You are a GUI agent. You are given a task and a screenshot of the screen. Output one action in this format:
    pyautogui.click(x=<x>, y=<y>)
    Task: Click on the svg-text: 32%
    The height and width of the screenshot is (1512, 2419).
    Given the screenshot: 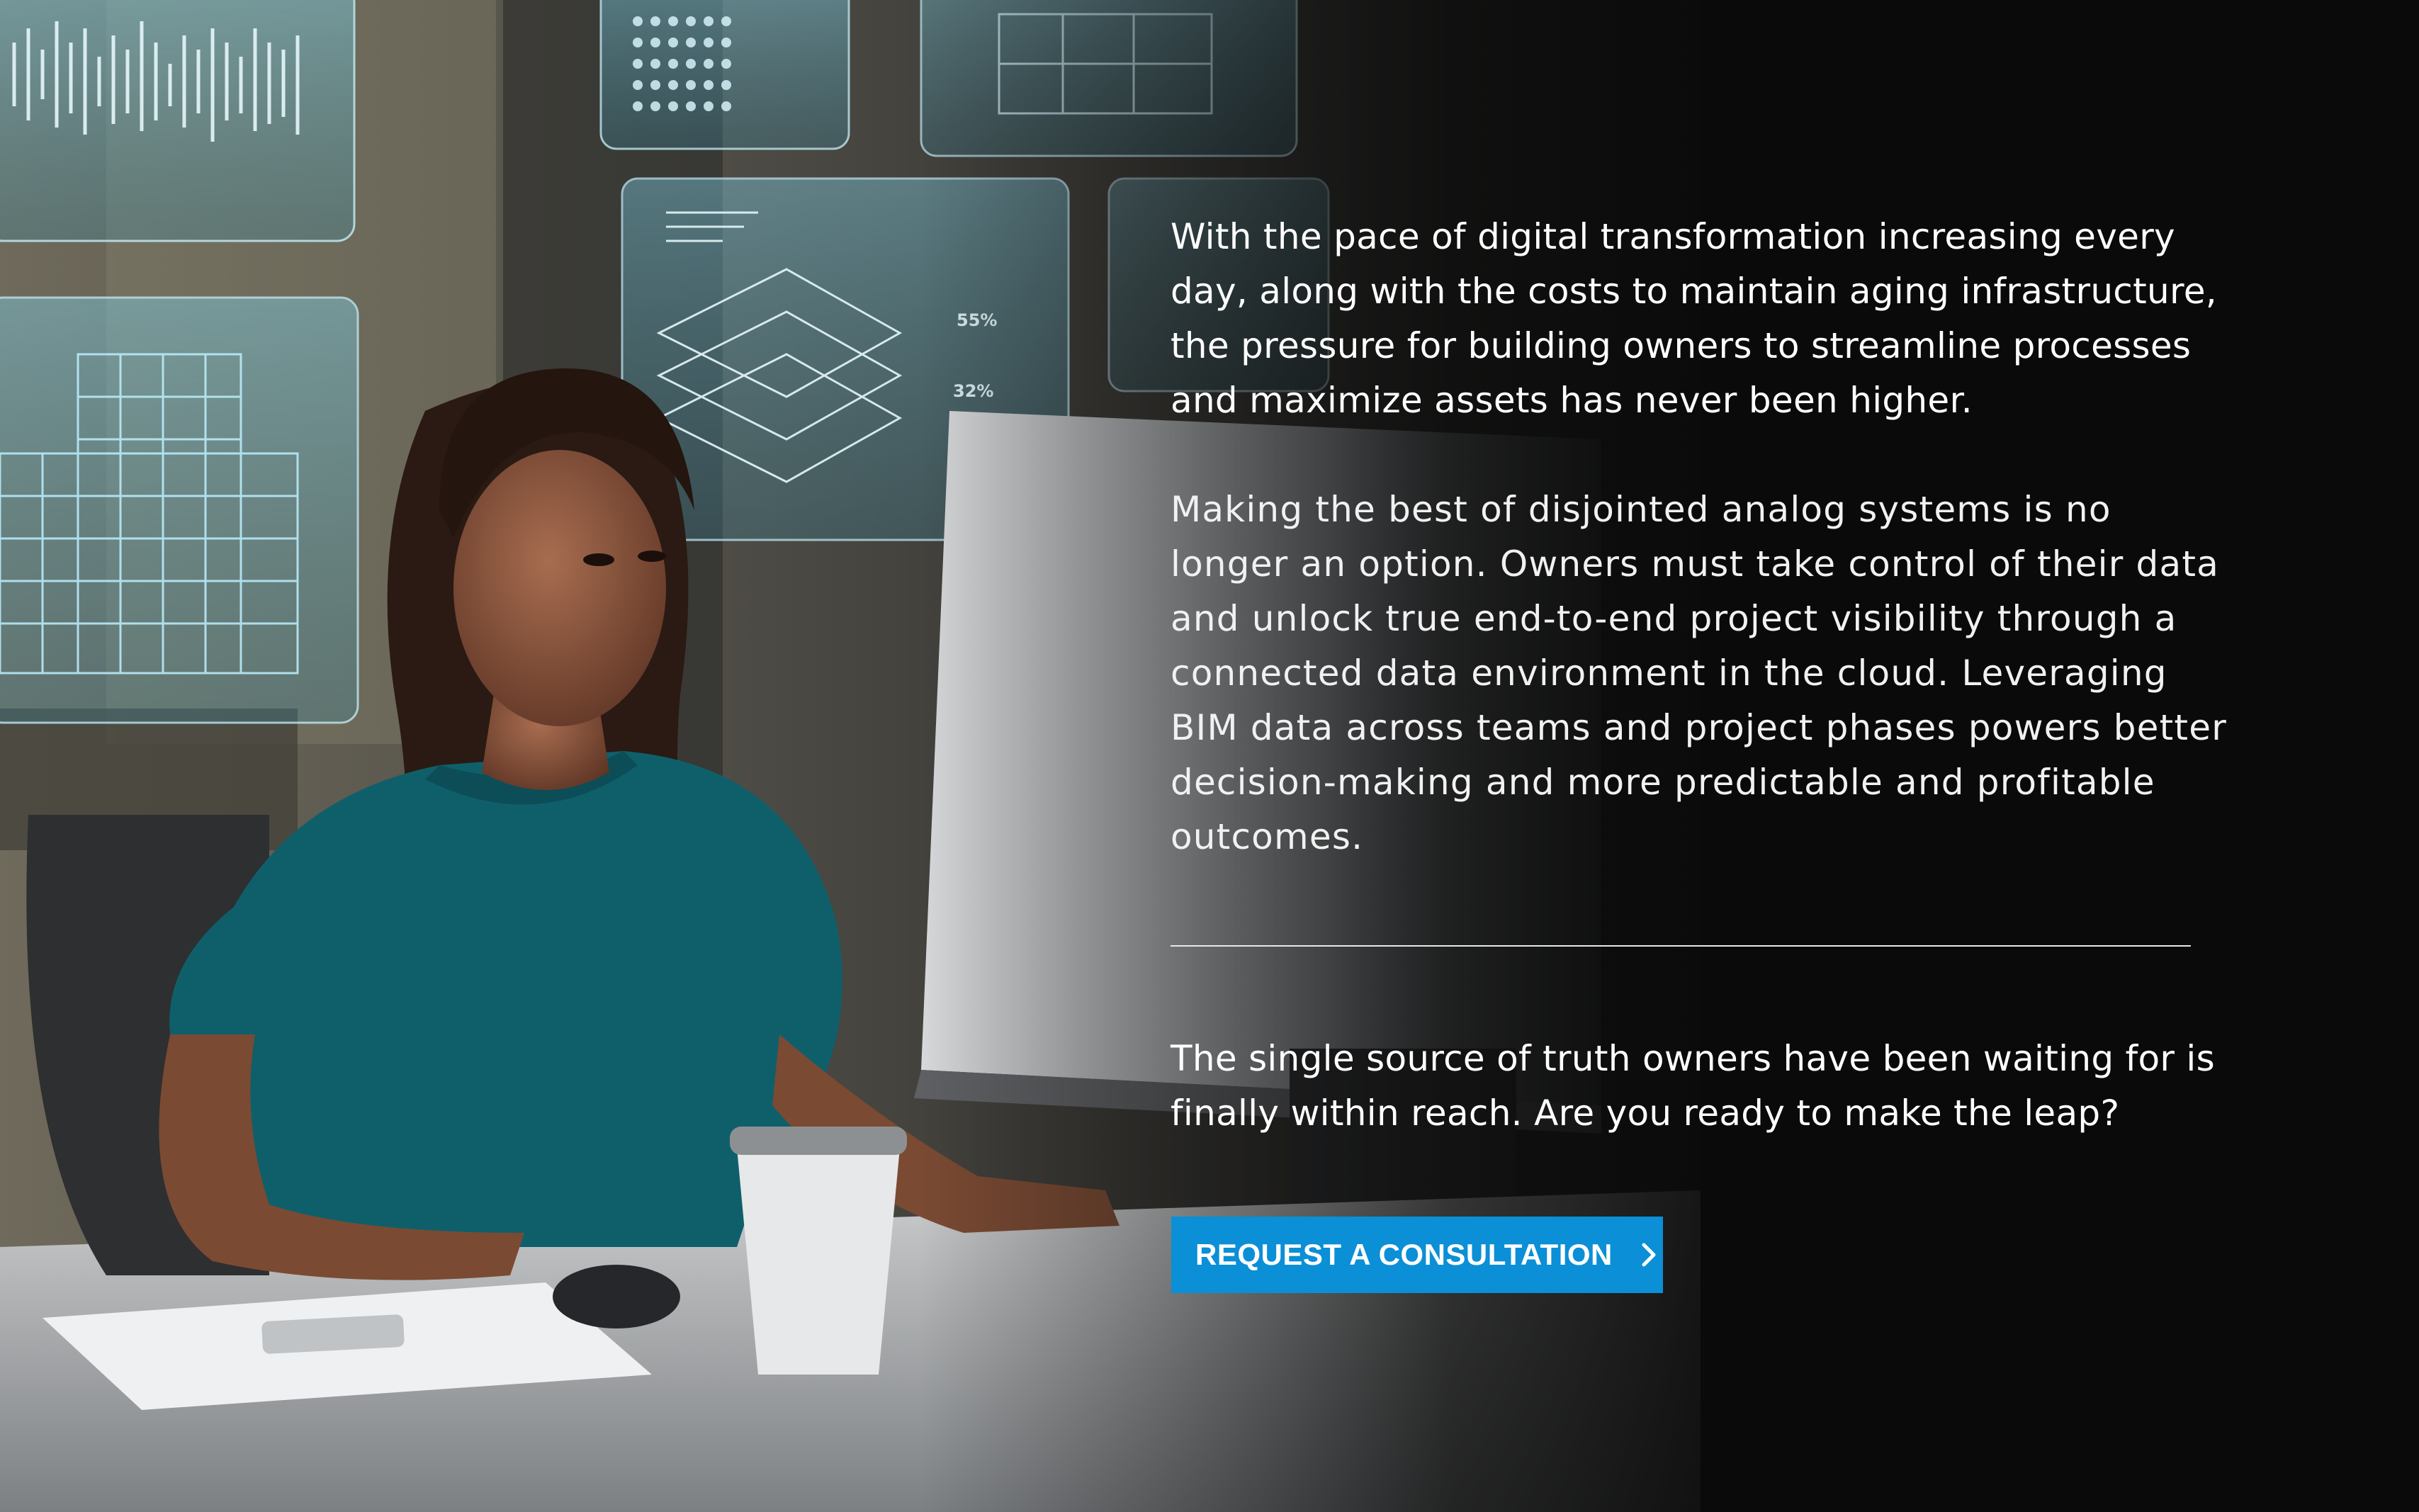 What is the action you would take?
    pyautogui.click(x=973, y=391)
    